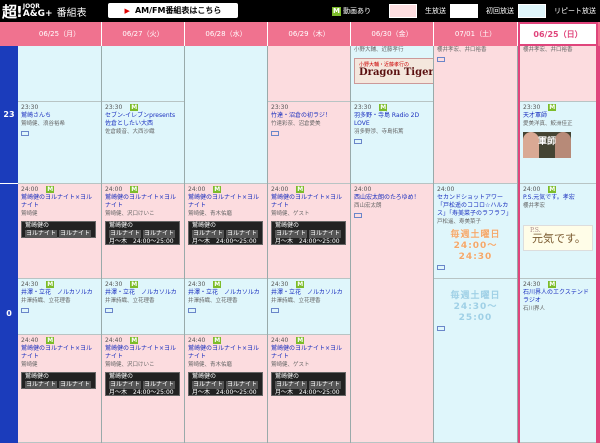 Image resolution: width=600 pixels, height=443 pixels. I want to click on legend-repeat-label: リピート放送, so click(575, 11).